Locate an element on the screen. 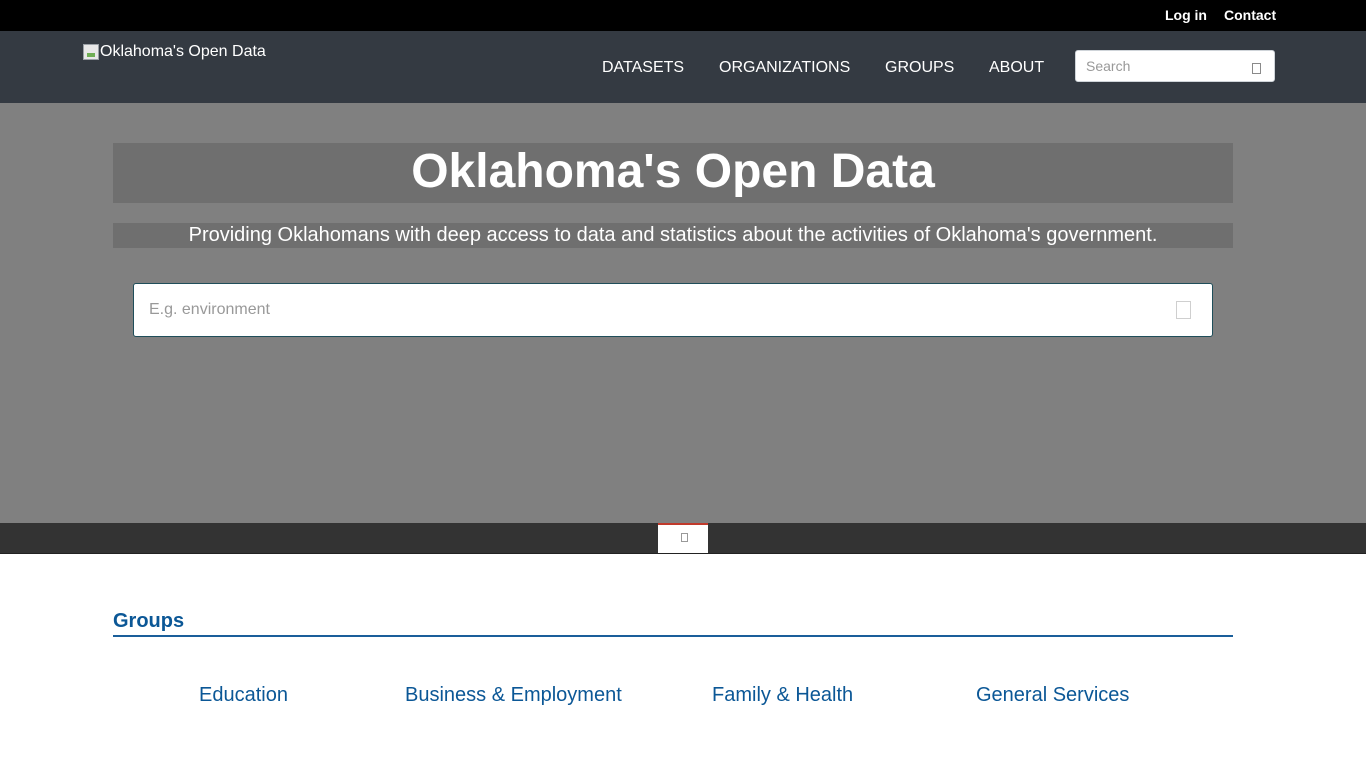 This screenshot has height=768, width=1366. group-link-family-health: Family & Health is located at coordinates (782, 695).